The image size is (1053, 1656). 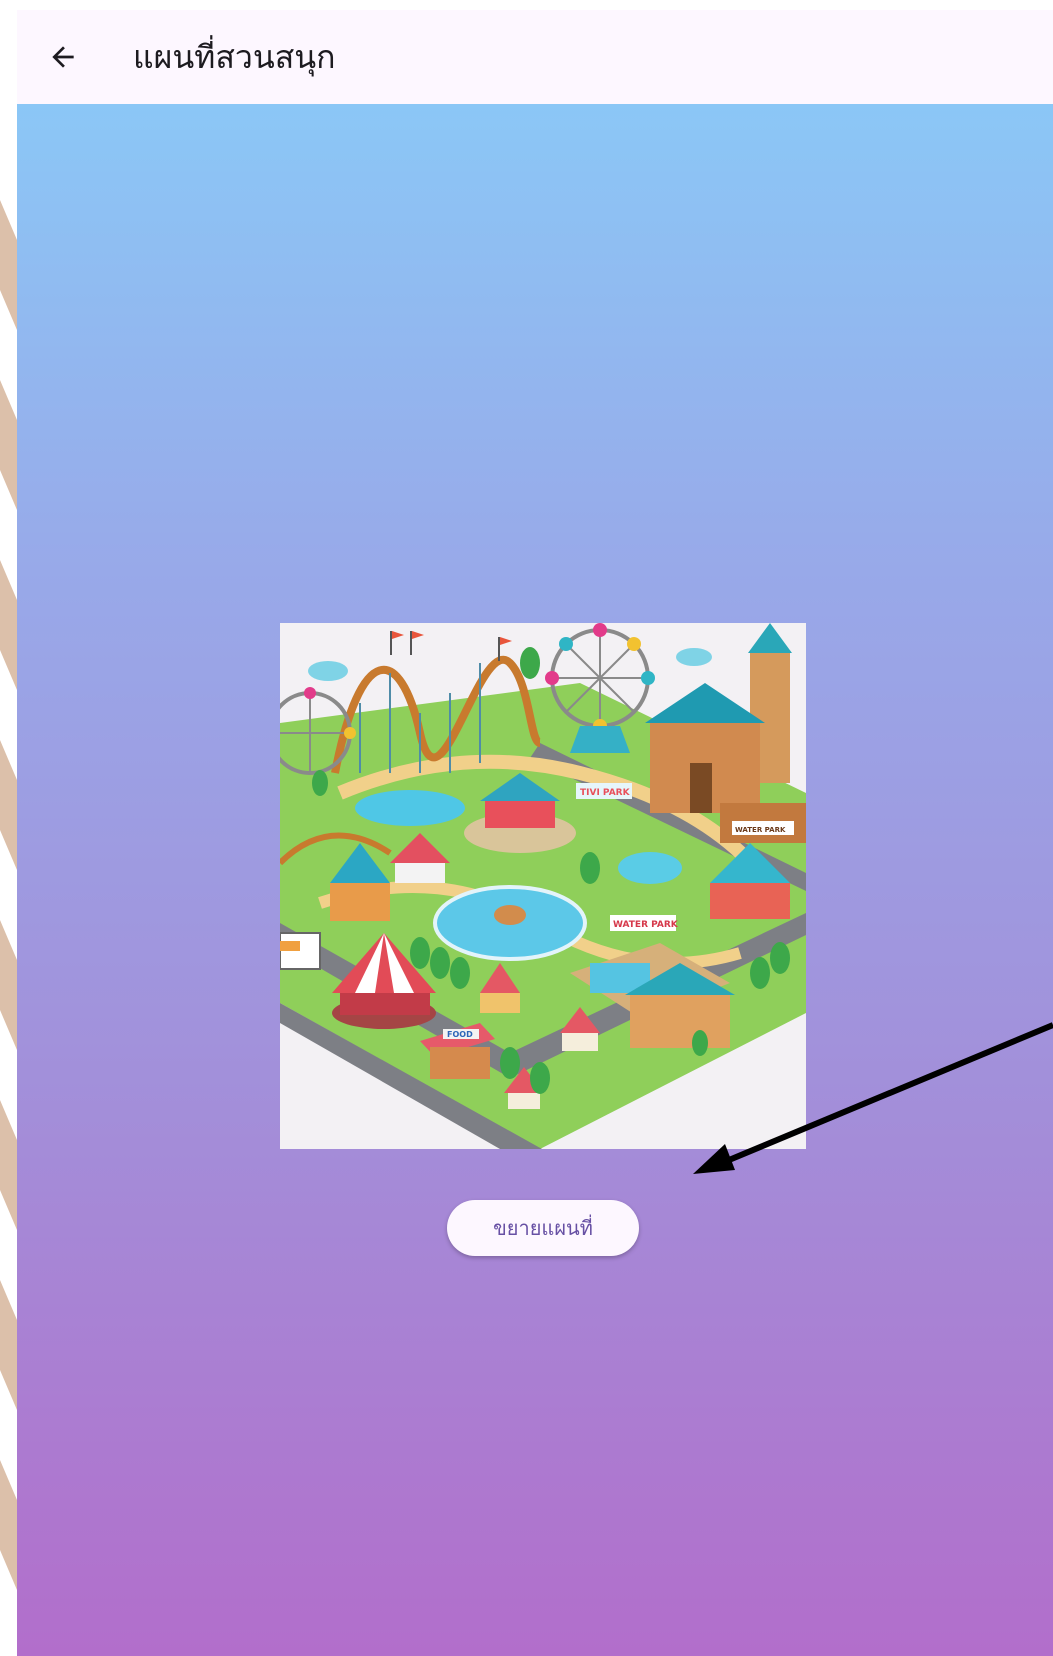 I want to click on app-bar: แผนที่สวนสนุก, so click(x=535, y=57).